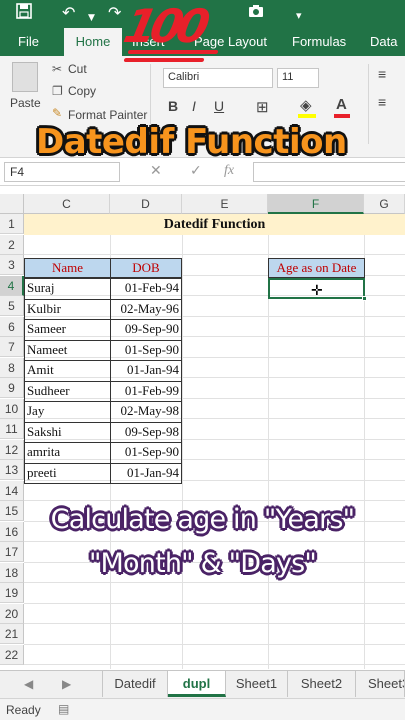 This screenshot has width=405, height=720. What do you see at coordinates (12, 347) in the screenshot?
I see `row-header: 7` at bounding box center [12, 347].